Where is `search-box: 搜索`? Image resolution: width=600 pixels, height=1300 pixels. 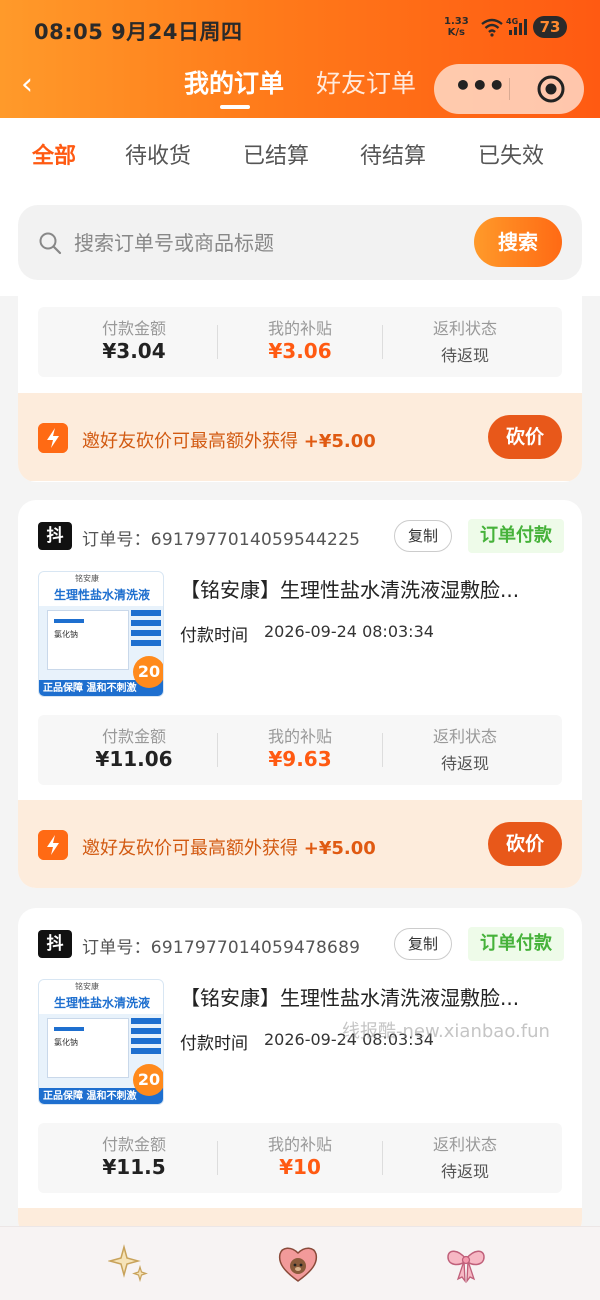 search-box: 搜索 is located at coordinates (300, 242).